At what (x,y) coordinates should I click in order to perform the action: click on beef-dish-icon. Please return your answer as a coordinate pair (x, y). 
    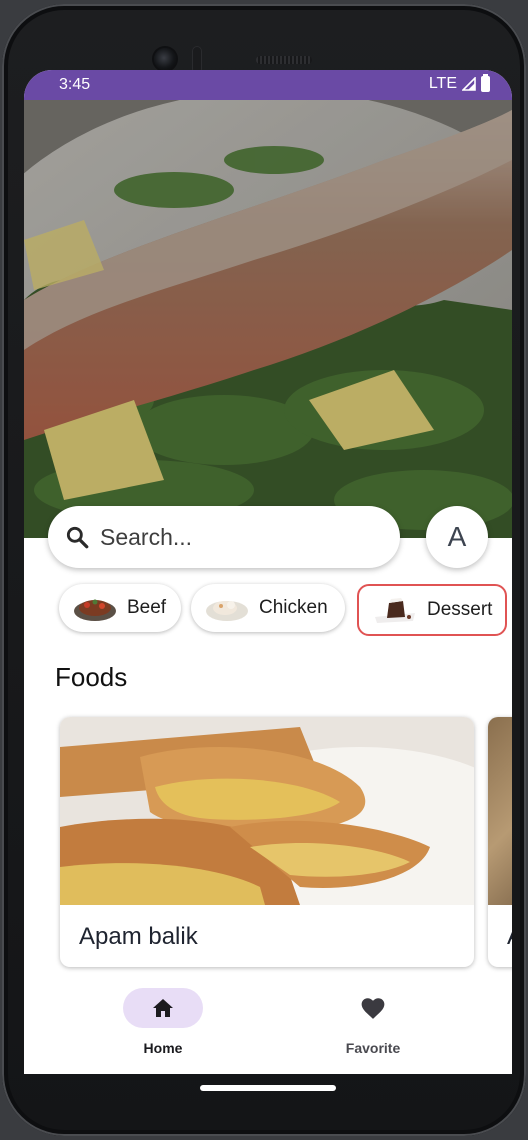
    Looking at the image, I should click on (95, 610).